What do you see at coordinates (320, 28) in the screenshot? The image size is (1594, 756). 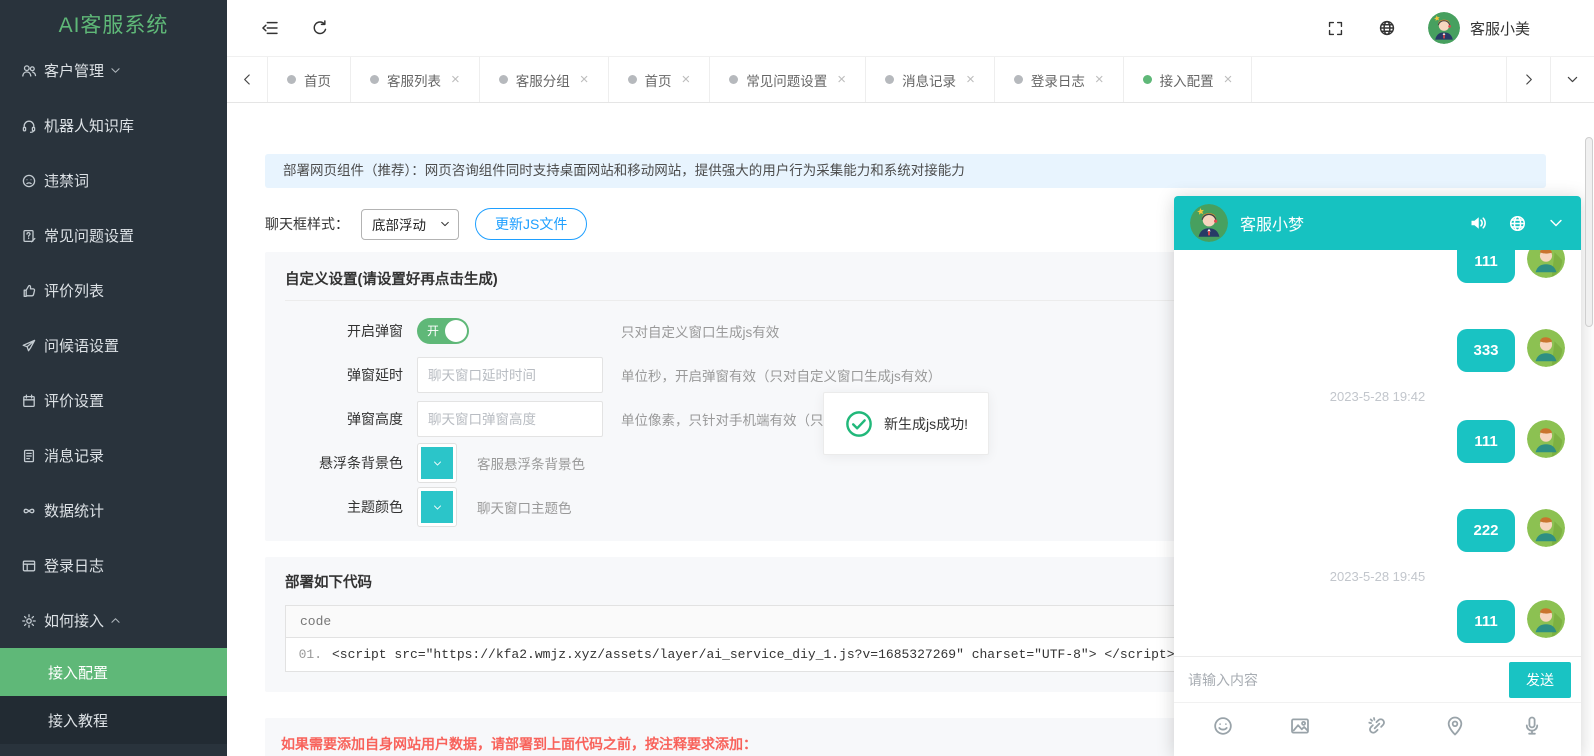 I see `refresh-icon` at bounding box center [320, 28].